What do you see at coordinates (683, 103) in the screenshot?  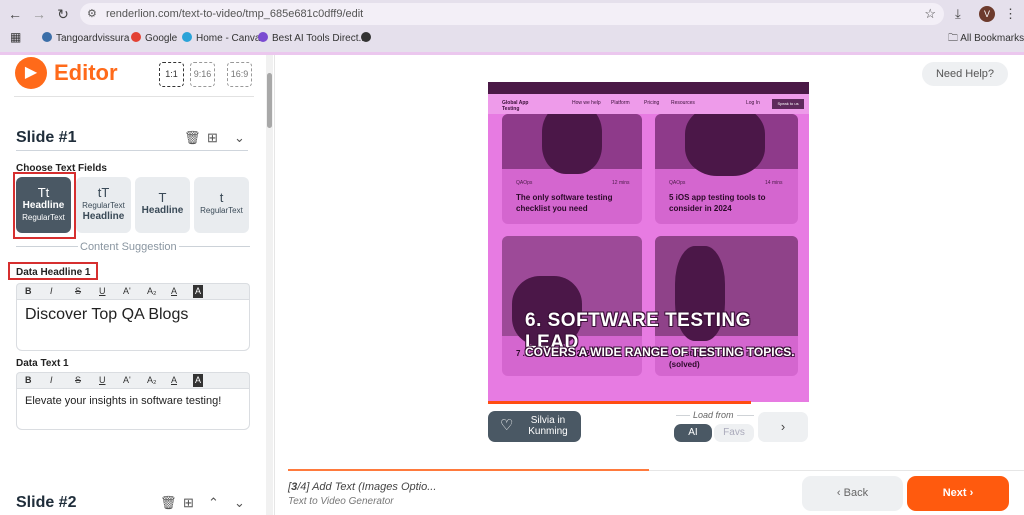 I see `preview-nav-item: Resources` at bounding box center [683, 103].